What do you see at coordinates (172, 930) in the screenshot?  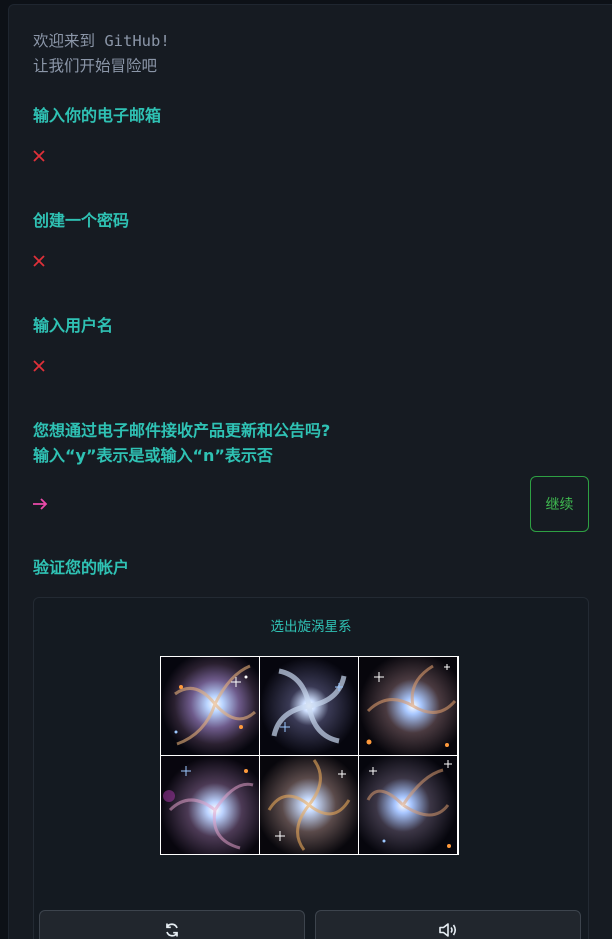 I see `refresh-icon` at bounding box center [172, 930].